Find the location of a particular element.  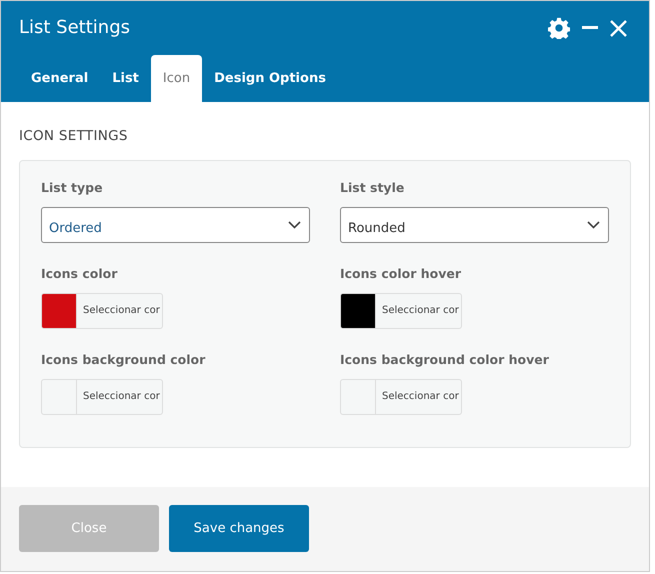

field-label: Icons color is located at coordinates (79, 274).